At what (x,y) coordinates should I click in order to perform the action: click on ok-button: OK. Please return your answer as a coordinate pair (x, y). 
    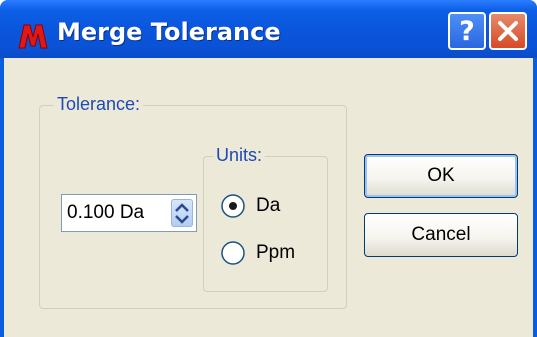
    Looking at the image, I should click on (441, 176).